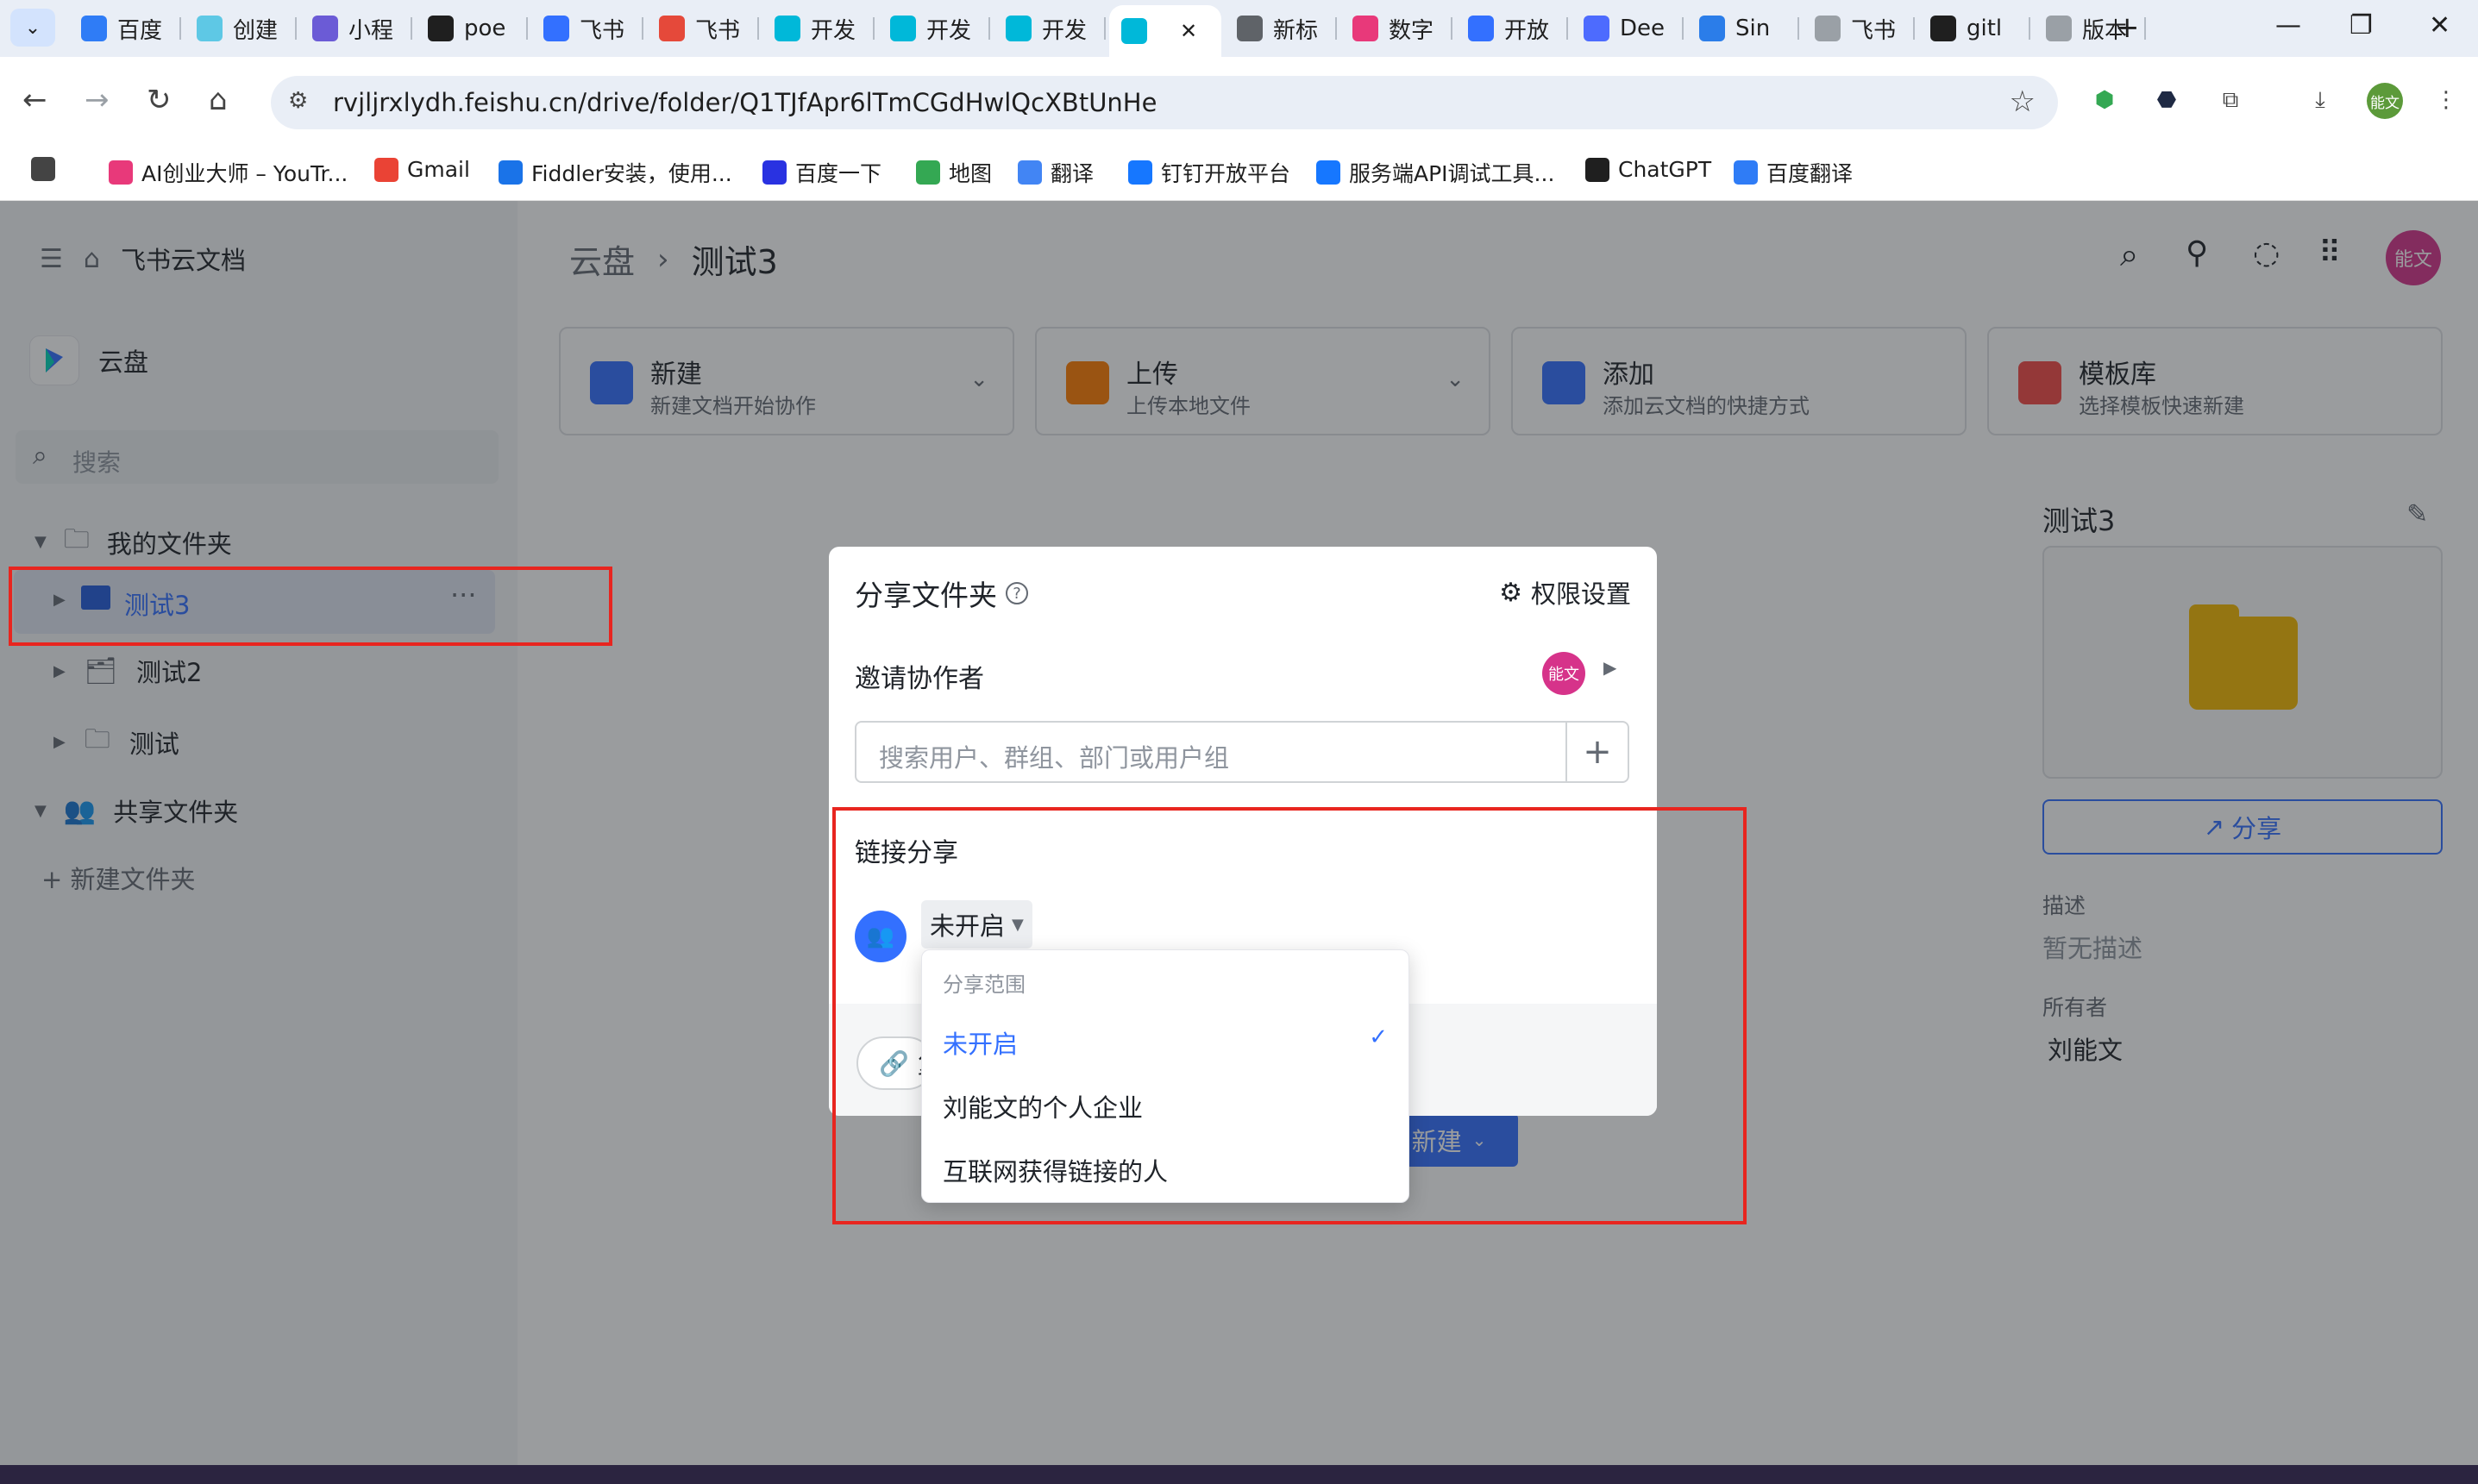 This screenshot has width=2478, height=1484. What do you see at coordinates (1017, 593) in the screenshot?
I see `help-icon: ?` at bounding box center [1017, 593].